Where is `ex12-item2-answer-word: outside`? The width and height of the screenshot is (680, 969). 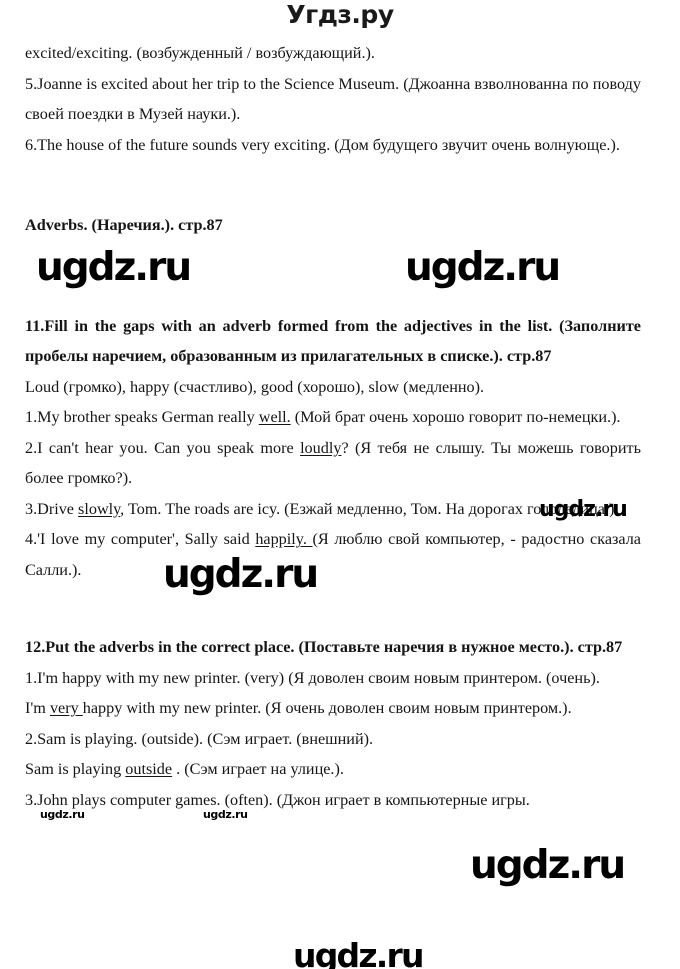
ex12-item2-answer-word: outside is located at coordinates (149, 769).